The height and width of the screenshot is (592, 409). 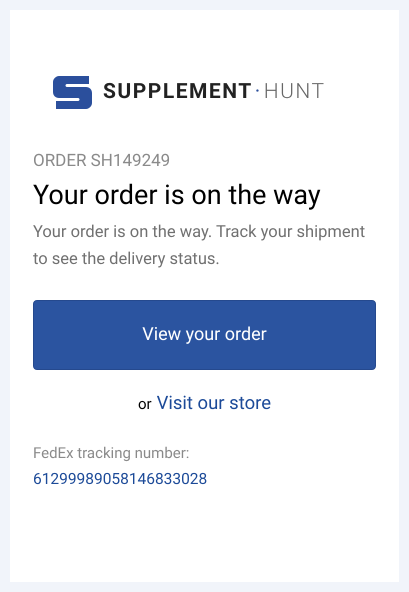 I want to click on brand-name: SUPPLEMENT, so click(x=178, y=92).